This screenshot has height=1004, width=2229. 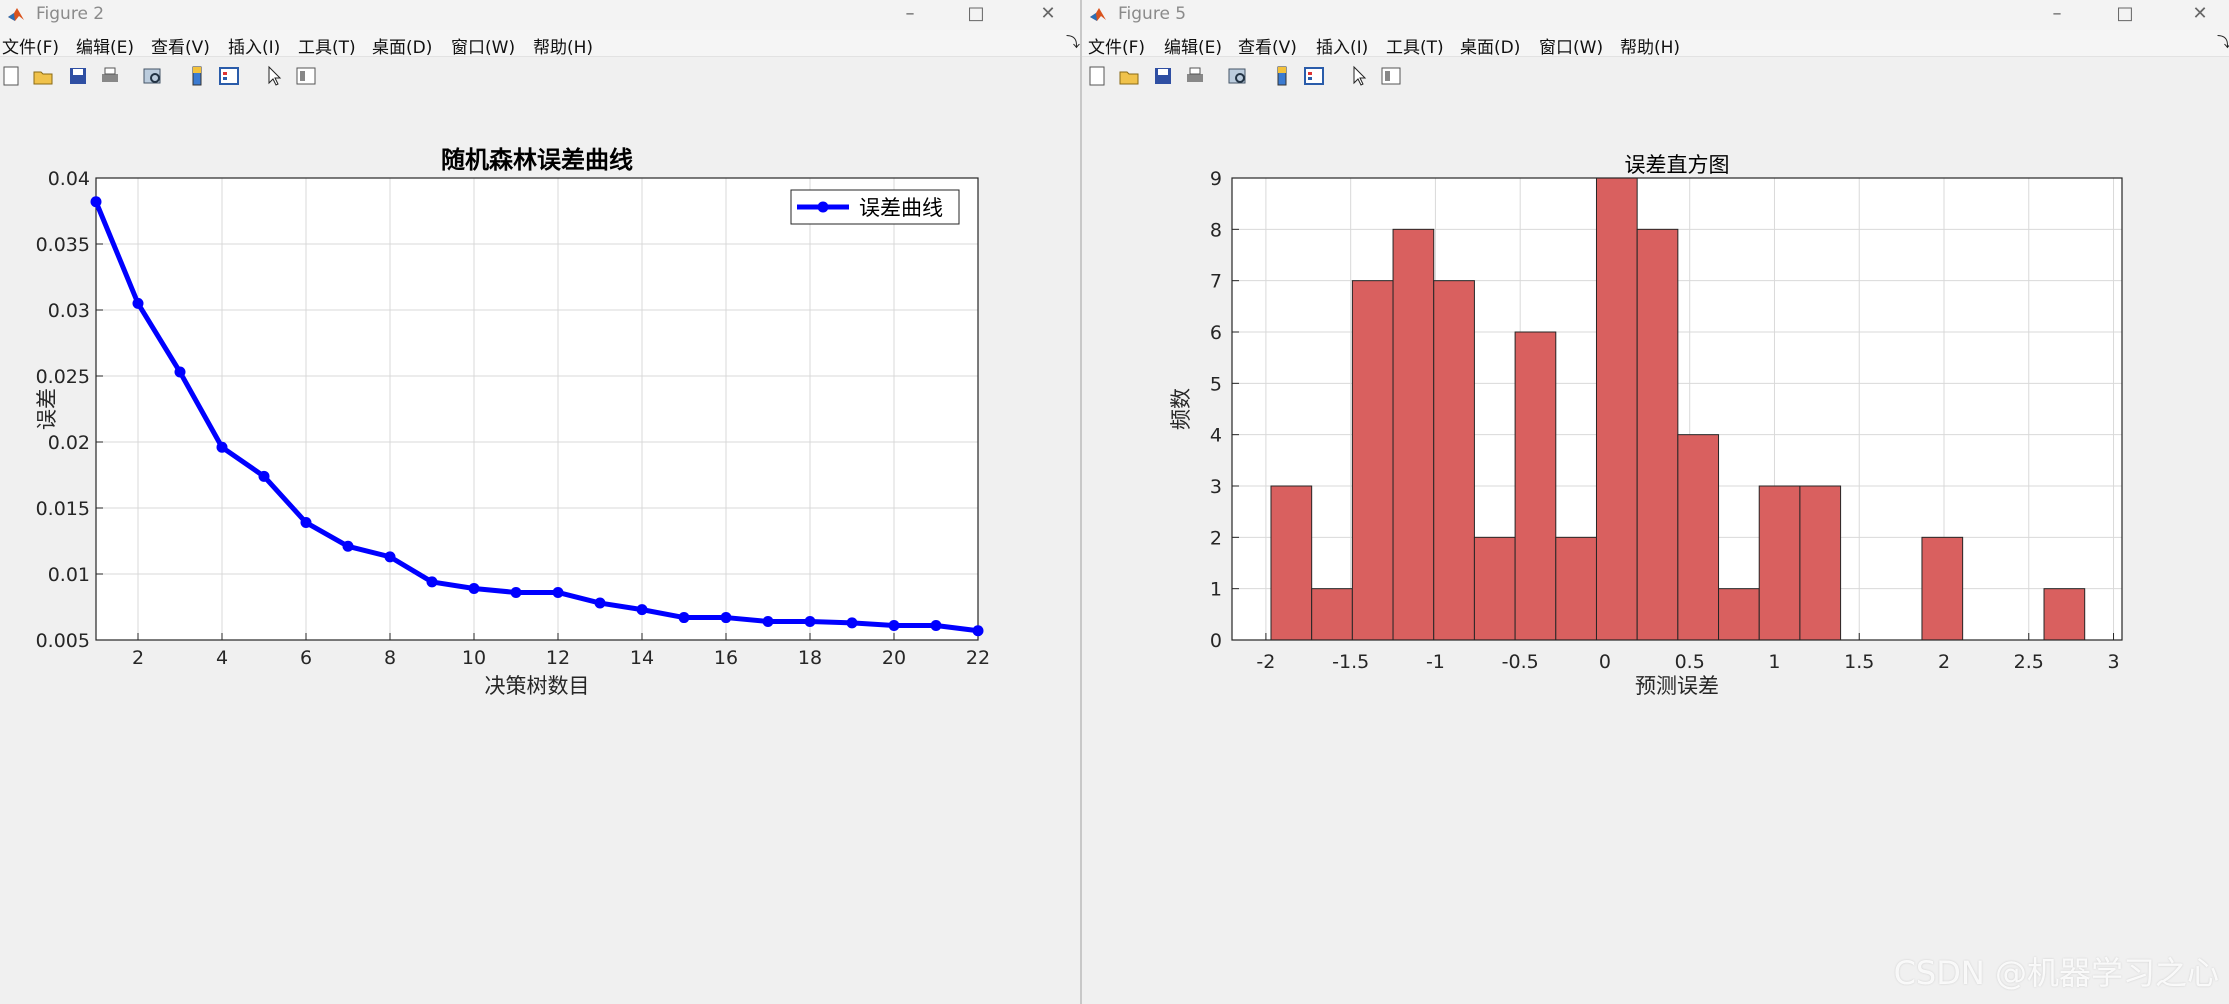 What do you see at coordinates (1265, 662) in the screenshot?
I see `x-tick-label: -2` at bounding box center [1265, 662].